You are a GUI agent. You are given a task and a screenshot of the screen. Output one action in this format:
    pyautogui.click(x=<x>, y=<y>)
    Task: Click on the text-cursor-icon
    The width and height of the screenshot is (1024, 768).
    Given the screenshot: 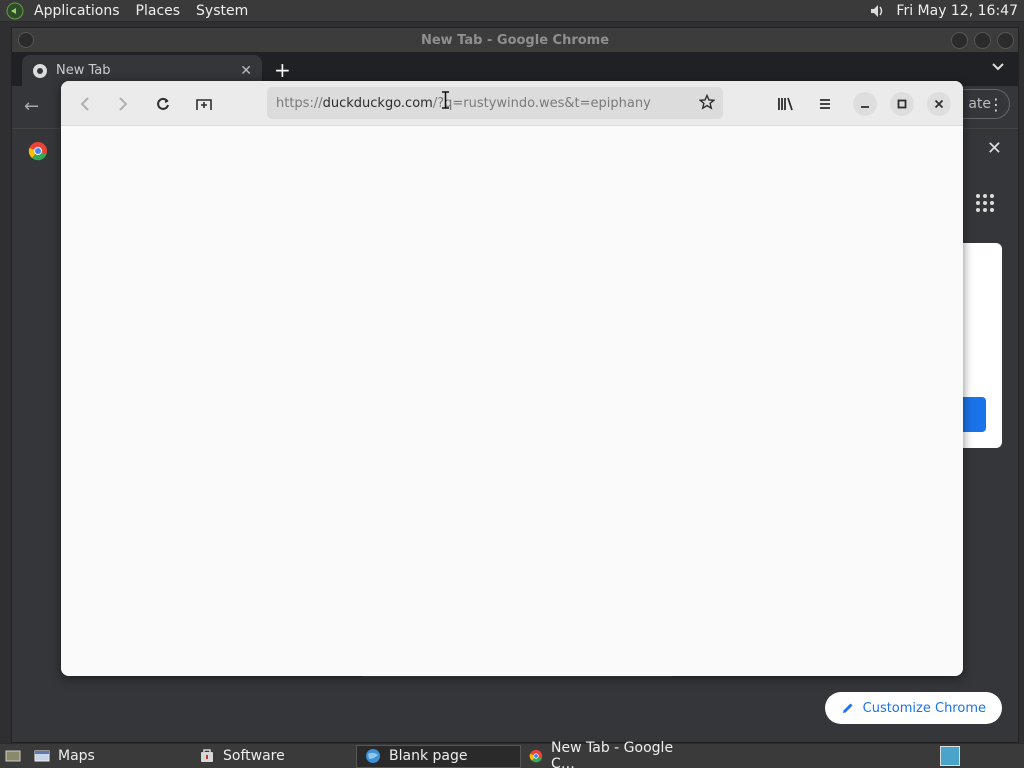 What is the action you would take?
    pyautogui.click(x=445, y=100)
    